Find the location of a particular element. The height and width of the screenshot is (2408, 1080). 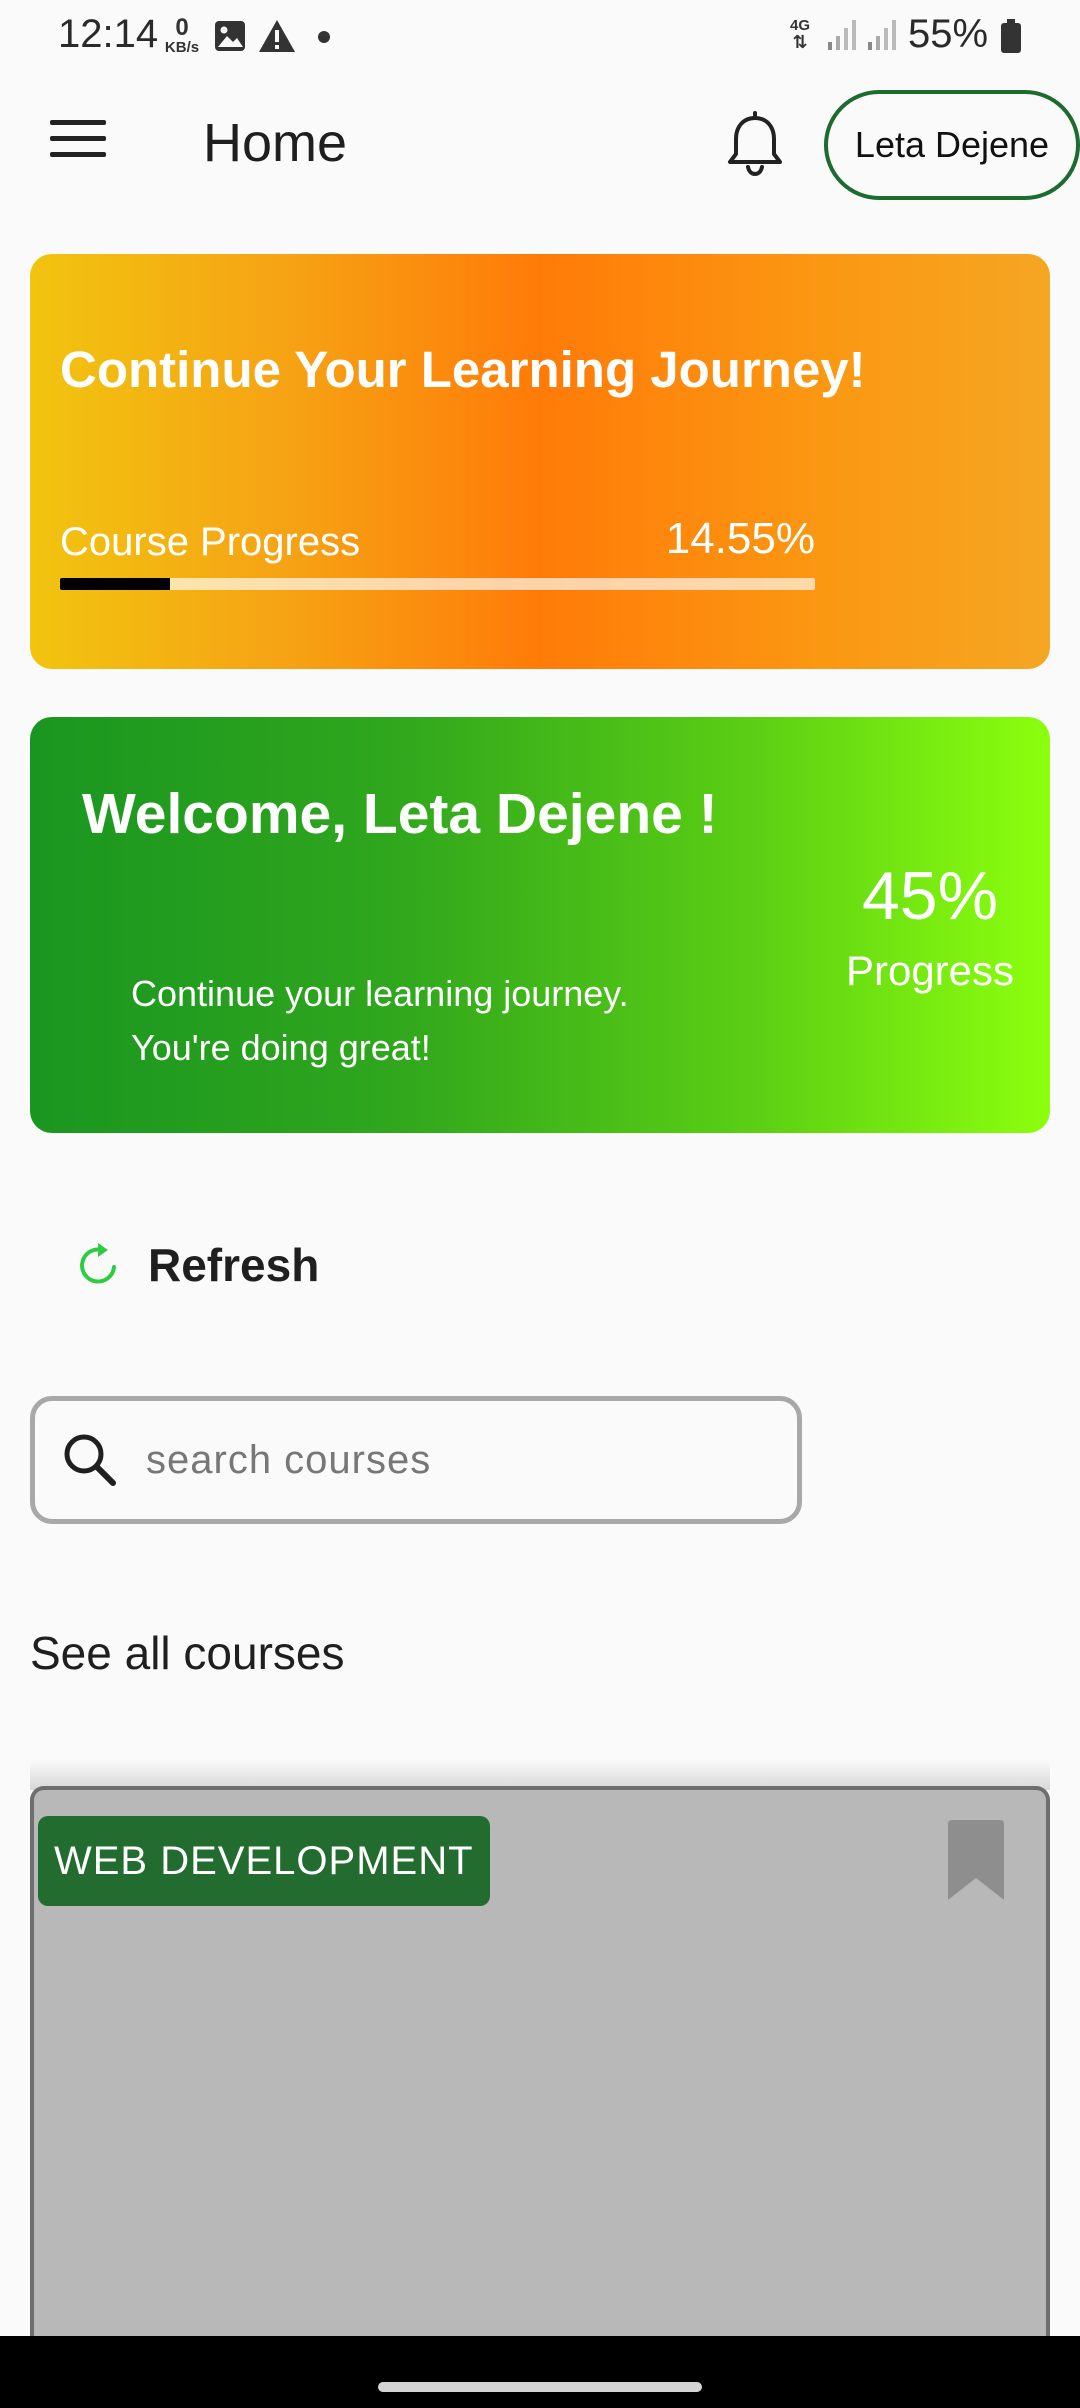

welcome-message-line1: Continue your learning journey. is located at coordinates (380, 993).